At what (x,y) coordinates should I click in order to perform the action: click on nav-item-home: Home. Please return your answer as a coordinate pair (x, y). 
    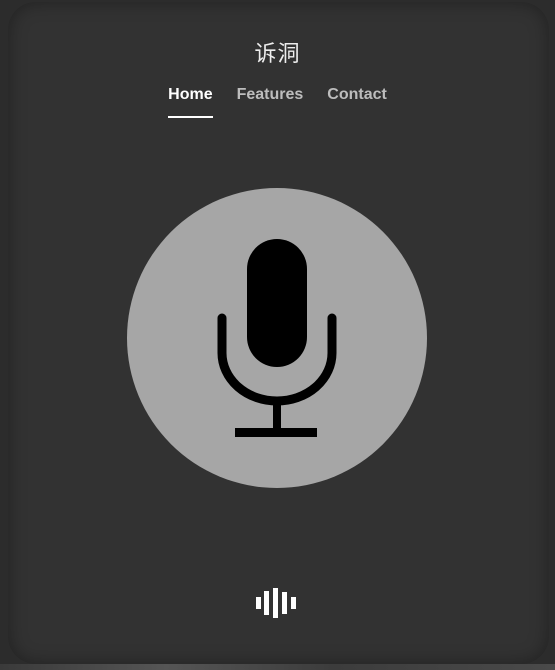
    Looking at the image, I should click on (191, 102).